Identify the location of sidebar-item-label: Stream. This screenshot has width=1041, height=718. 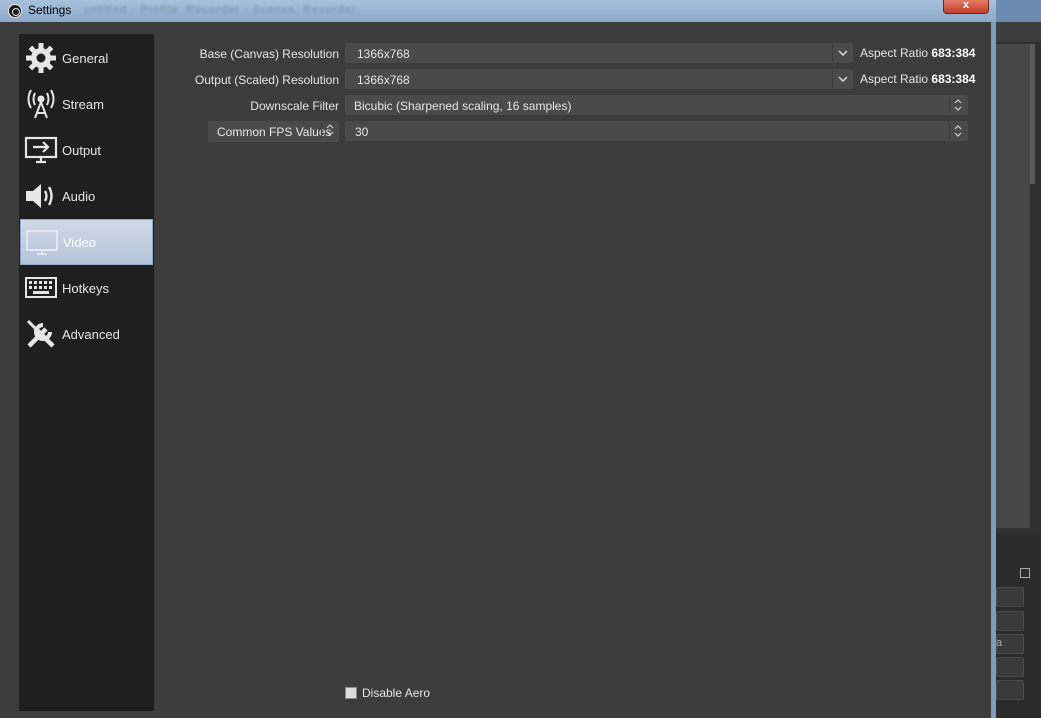
(83, 104).